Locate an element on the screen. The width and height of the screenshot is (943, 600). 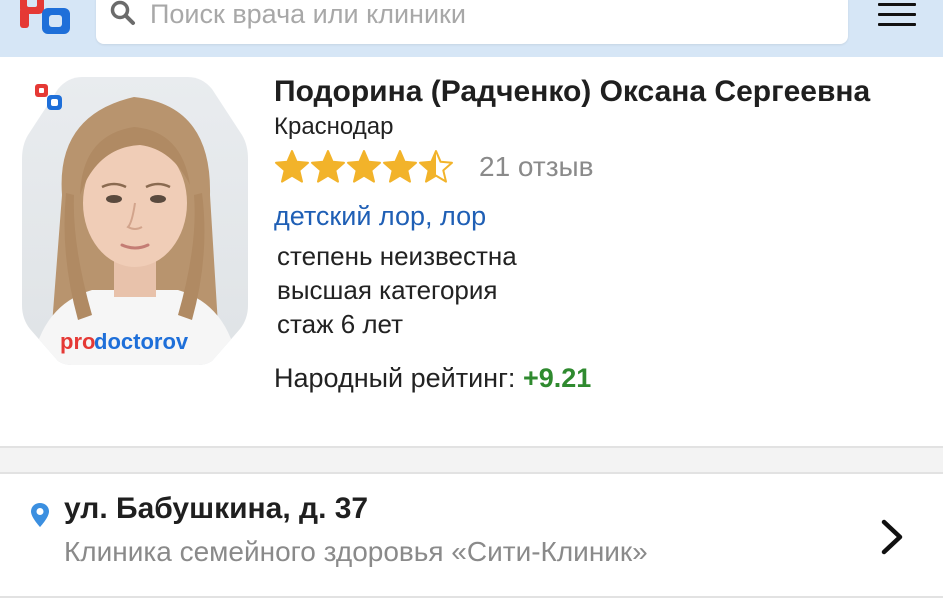
prodoctorov-mini-logo-icon is located at coordinates (48, 97).